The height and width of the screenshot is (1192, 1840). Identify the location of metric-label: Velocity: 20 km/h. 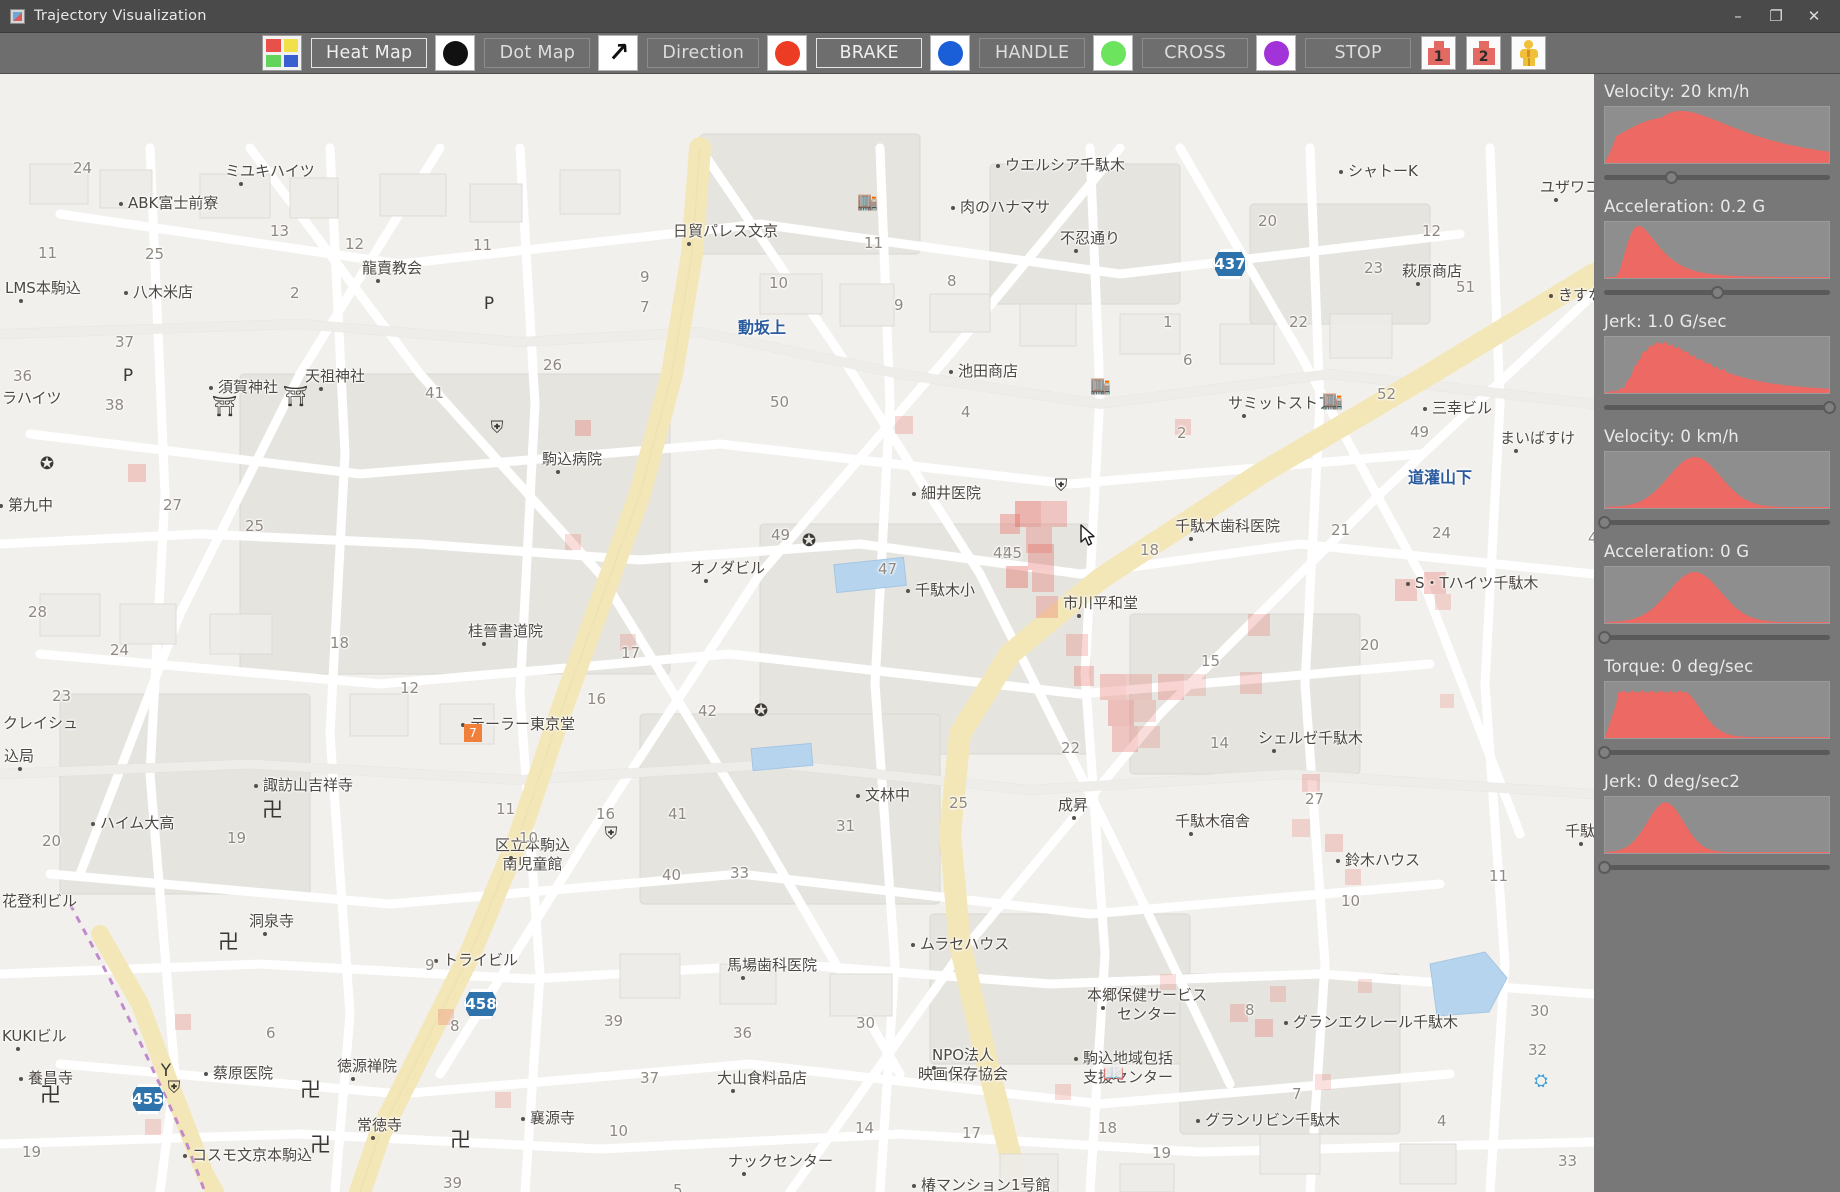
(1677, 91).